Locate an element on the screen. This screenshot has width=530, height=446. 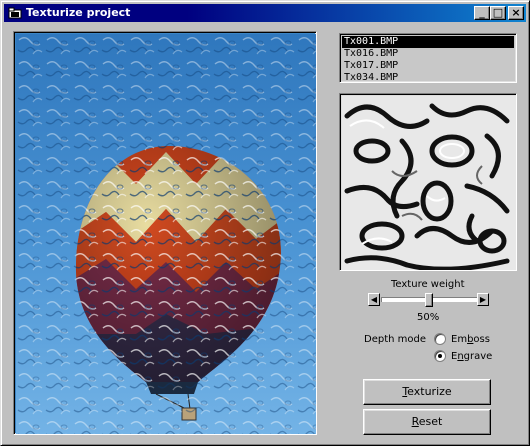
title-bar: Texturize project _ □ × is located at coordinates (265, 13).